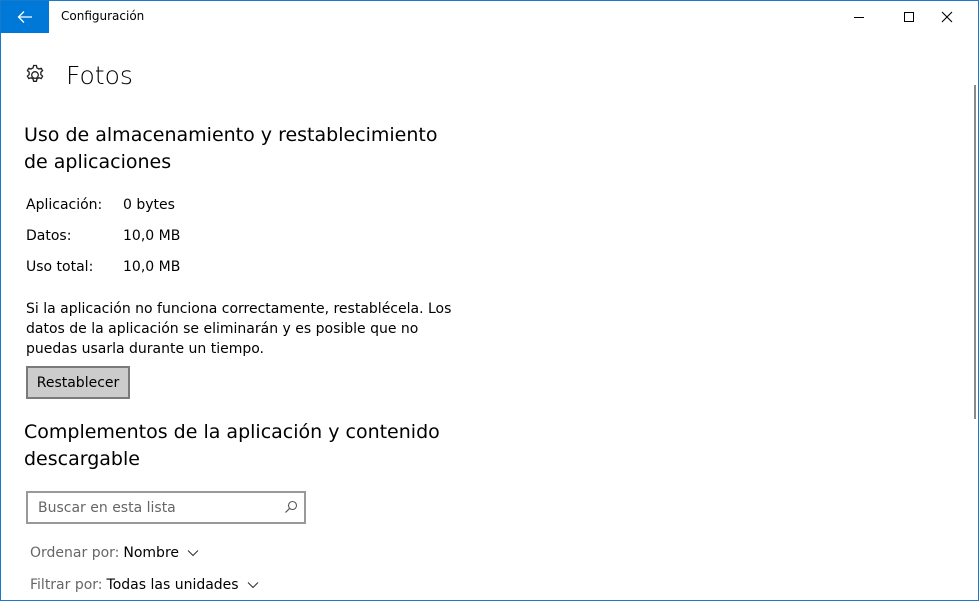 The height and width of the screenshot is (601, 979). I want to click on close-button, so click(947, 17).